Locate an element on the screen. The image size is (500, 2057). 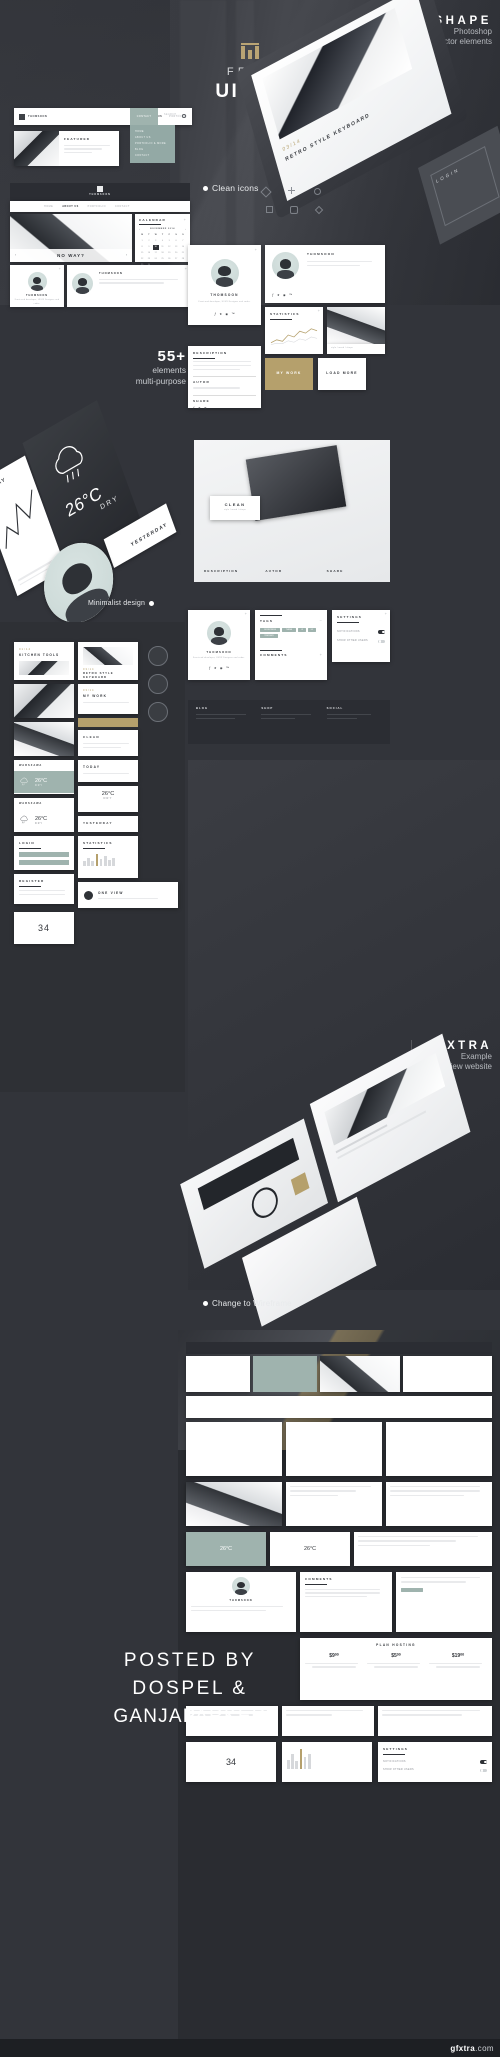
clean-small-card: CLEAN is located at coordinates (108, 743).